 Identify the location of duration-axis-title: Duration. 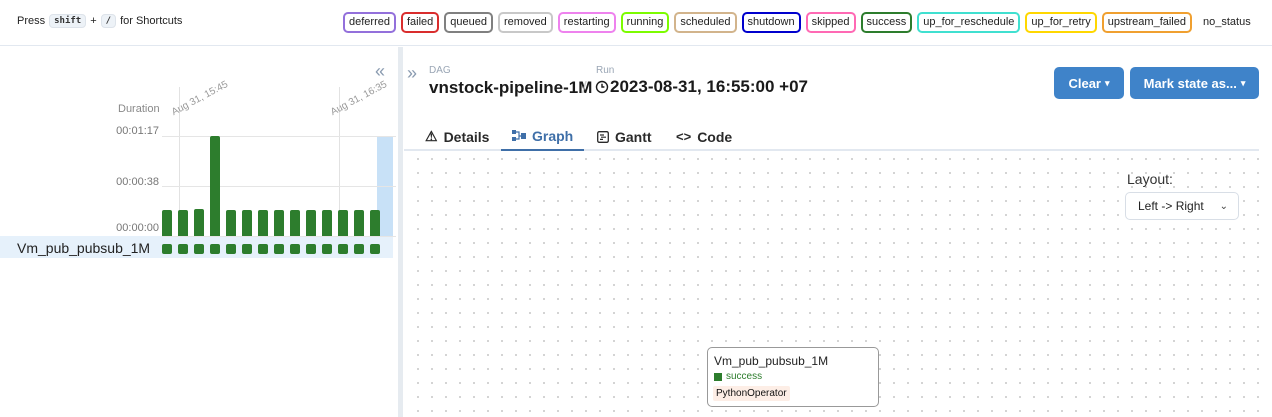
(139, 109).